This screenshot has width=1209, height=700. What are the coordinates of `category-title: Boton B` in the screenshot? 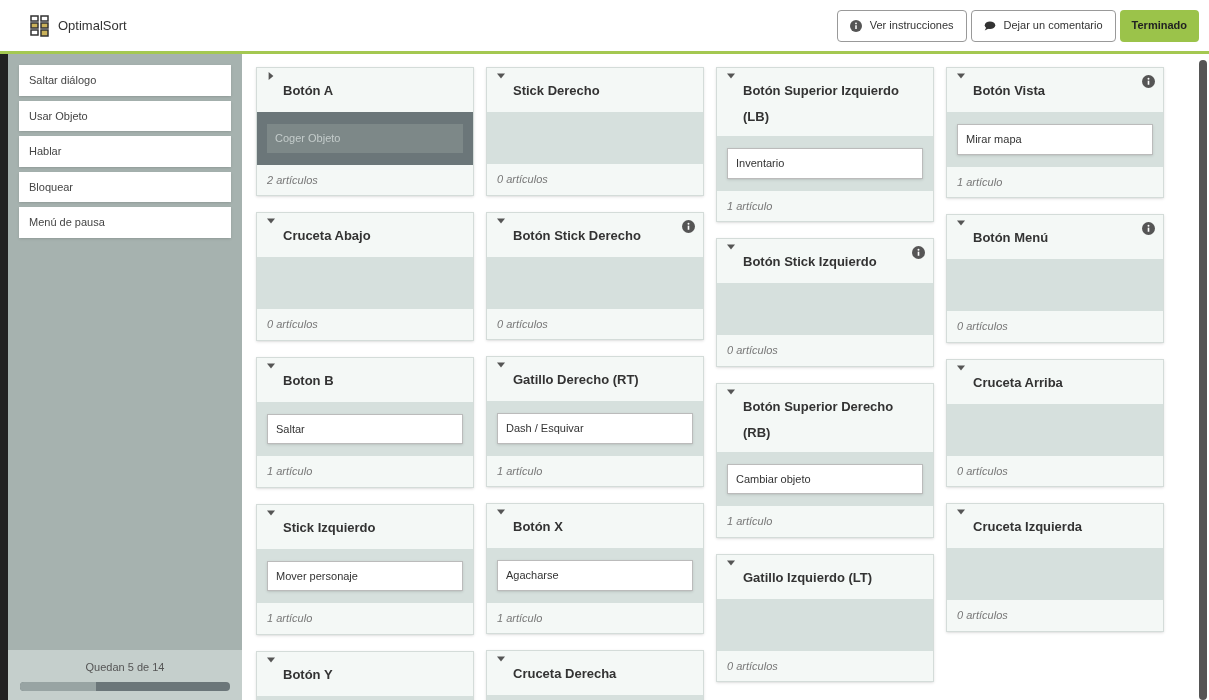 It's located at (309, 380).